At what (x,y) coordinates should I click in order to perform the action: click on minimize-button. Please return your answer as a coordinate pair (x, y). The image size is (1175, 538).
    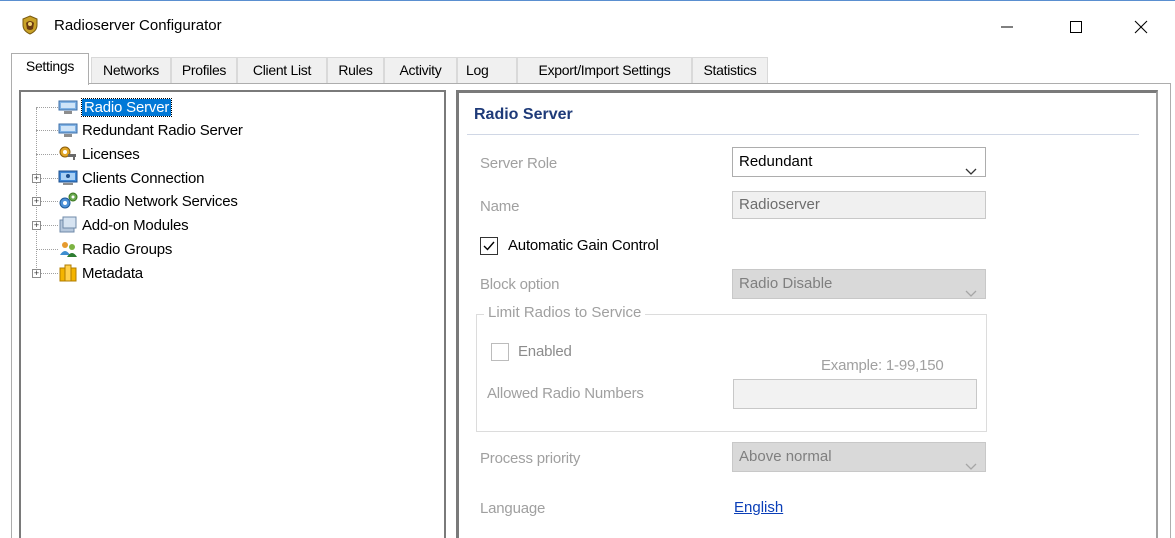
    Looking at the image, I should click on (1007, 27).